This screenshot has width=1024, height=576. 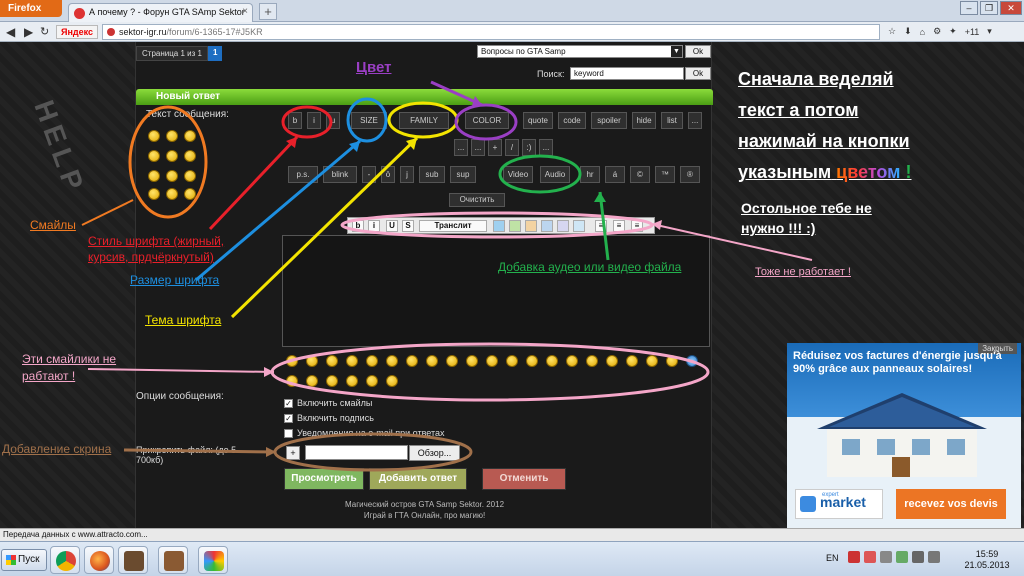 I want to click on gear-icon: ⚙, so click(x=937, y=31).